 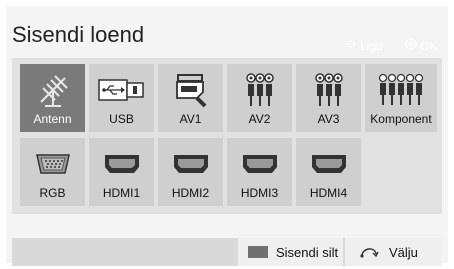 I want to click on input-tile-av3: AV3, so click(x=328, y=98).